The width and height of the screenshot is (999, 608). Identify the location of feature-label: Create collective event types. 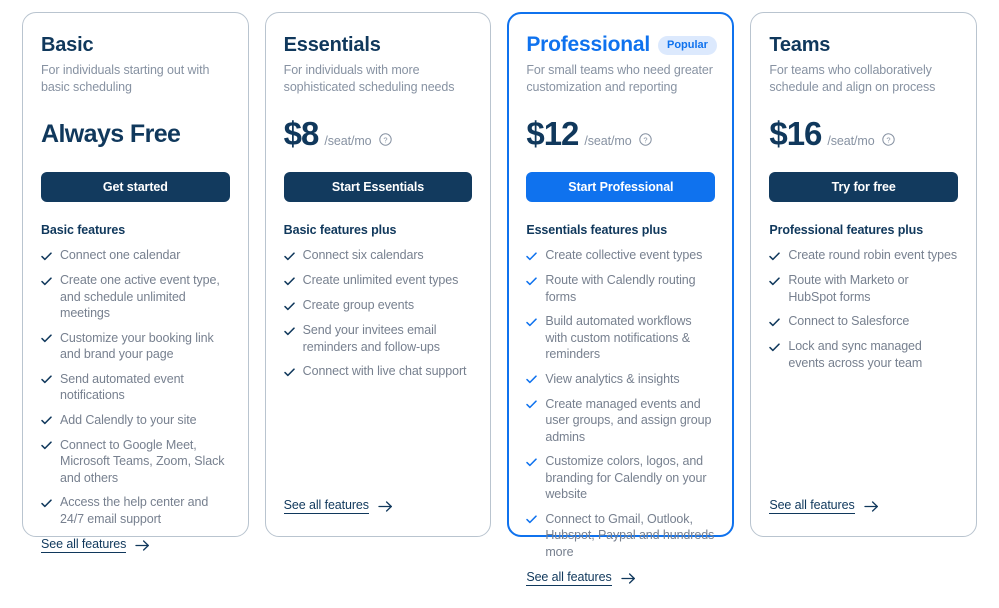
(624, 255).